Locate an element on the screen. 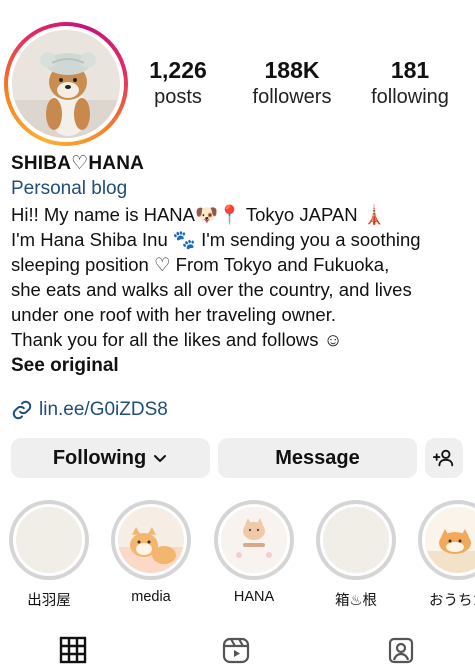 The width and height of the screenshot is (475, 669). link-icon is located at coordinates (22, 410).